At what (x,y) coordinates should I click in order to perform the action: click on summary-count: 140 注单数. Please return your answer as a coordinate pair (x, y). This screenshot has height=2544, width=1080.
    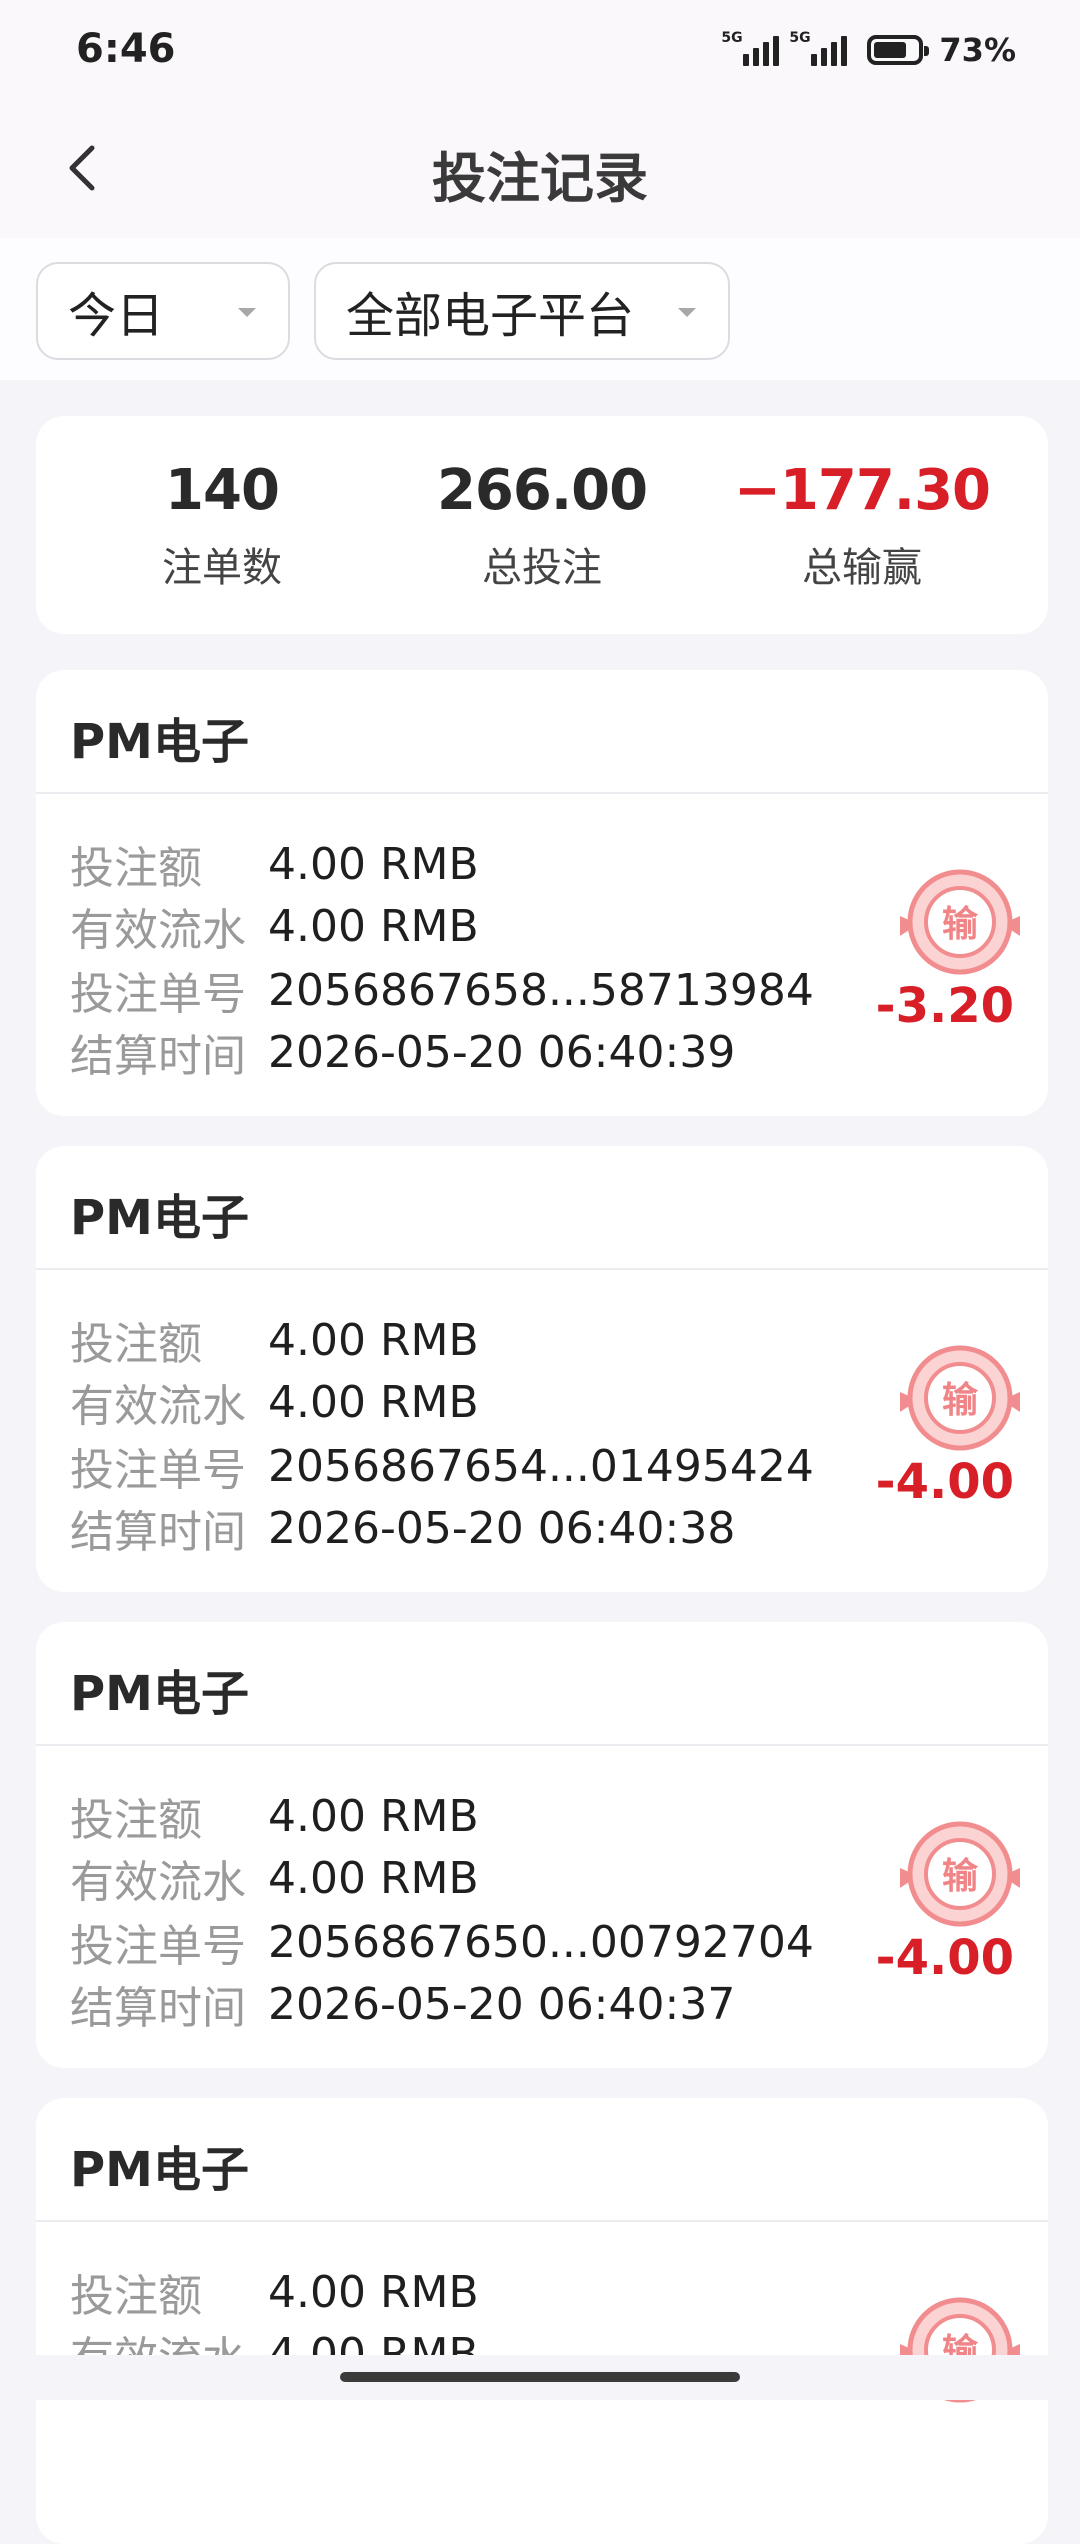
    Looking at the image, I should click on (222, 525).